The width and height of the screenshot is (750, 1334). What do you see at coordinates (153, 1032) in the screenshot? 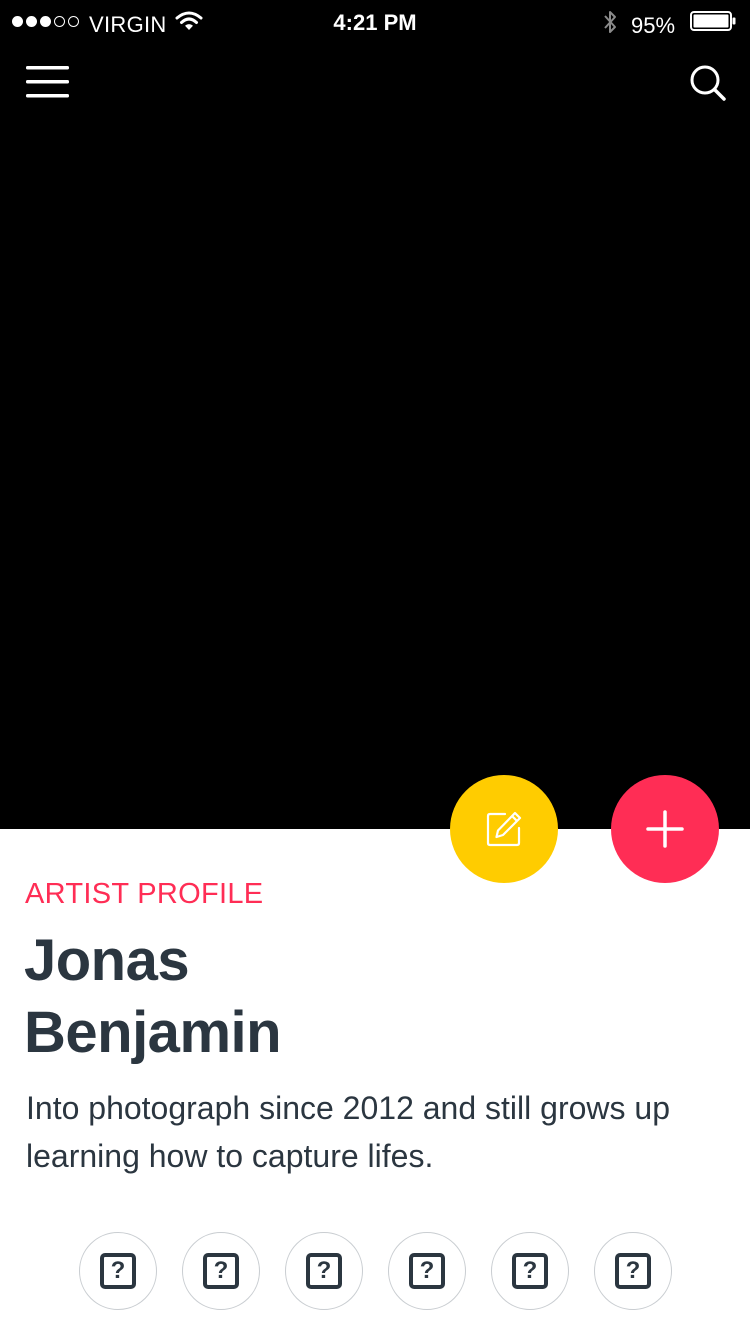
I see `artist-last-name: Benjamin` at bounding box center [153, 1032].